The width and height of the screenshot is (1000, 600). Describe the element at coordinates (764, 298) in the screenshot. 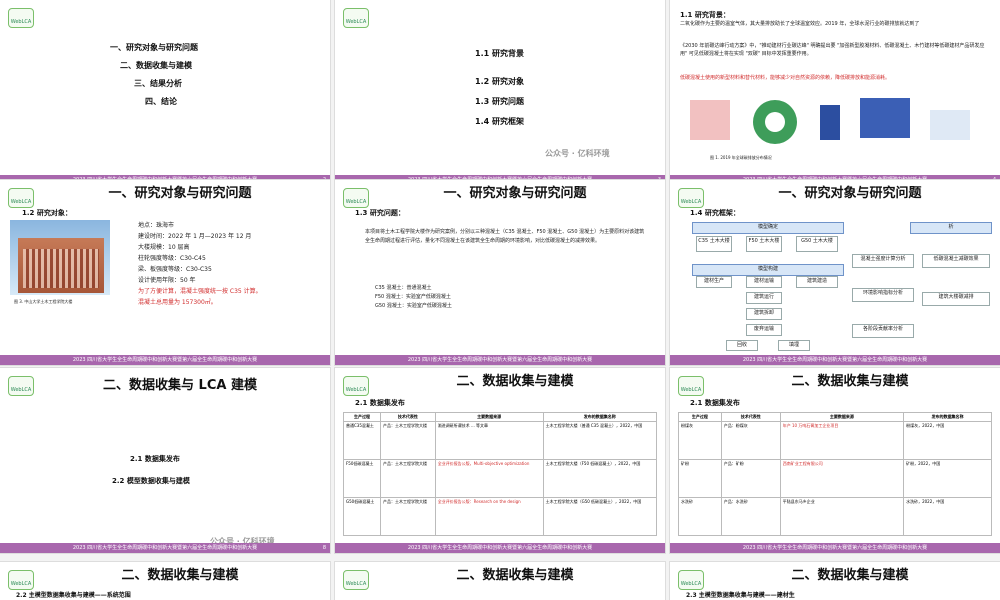

I see `flow-node: 建筑运行` at that location.